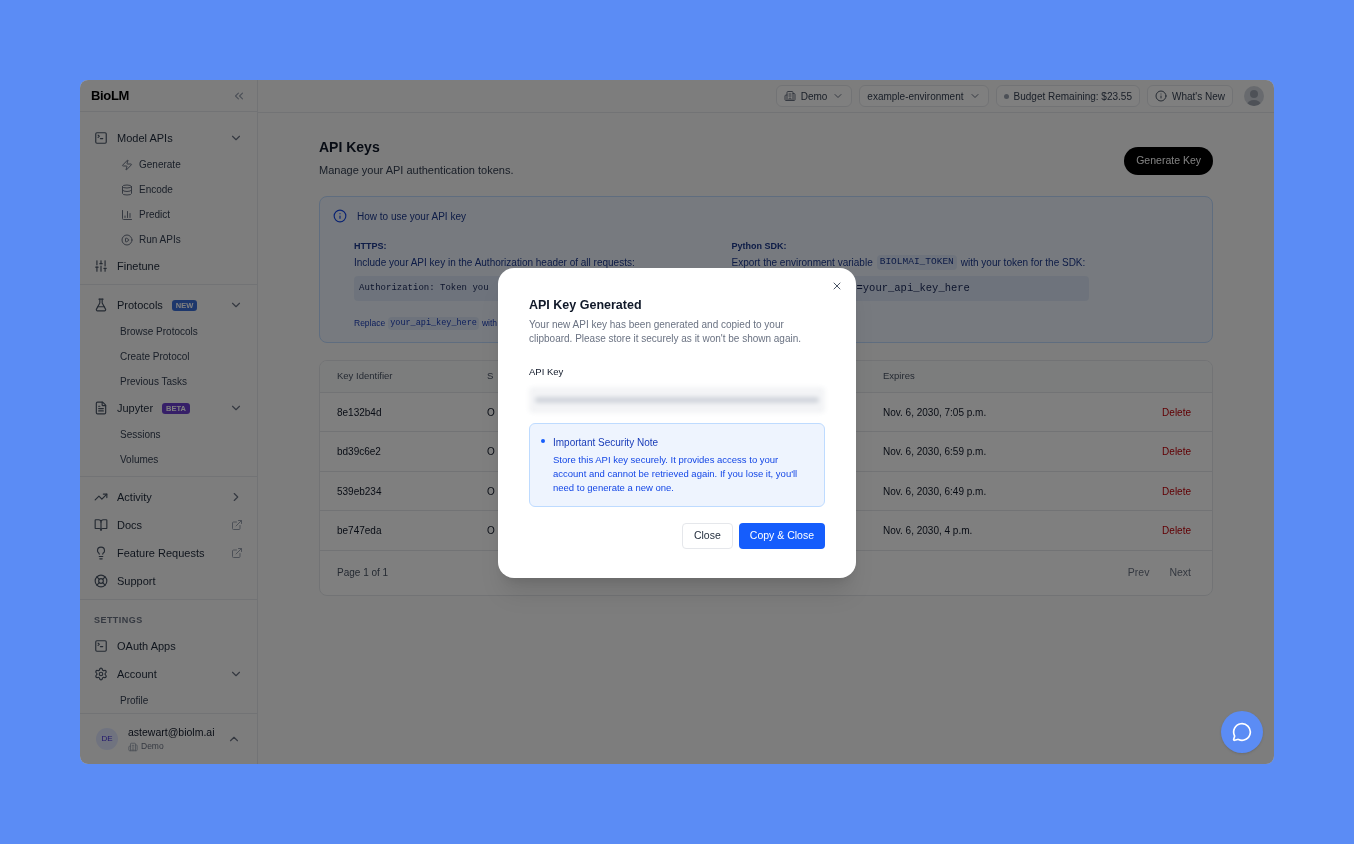  I want to click on pagination-label: Page 1 of 1, so click(363, 573).